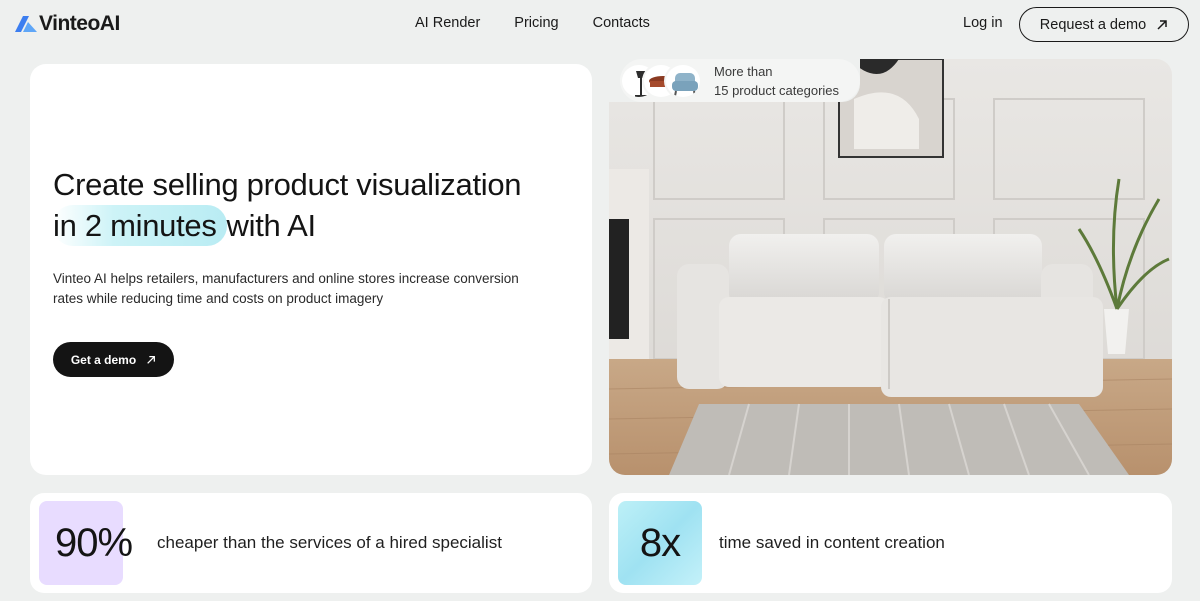 This screenshot has width=1200, height=601. I want to click on hero-title-line2: in 2 minutes with AI, so click(318, 225).